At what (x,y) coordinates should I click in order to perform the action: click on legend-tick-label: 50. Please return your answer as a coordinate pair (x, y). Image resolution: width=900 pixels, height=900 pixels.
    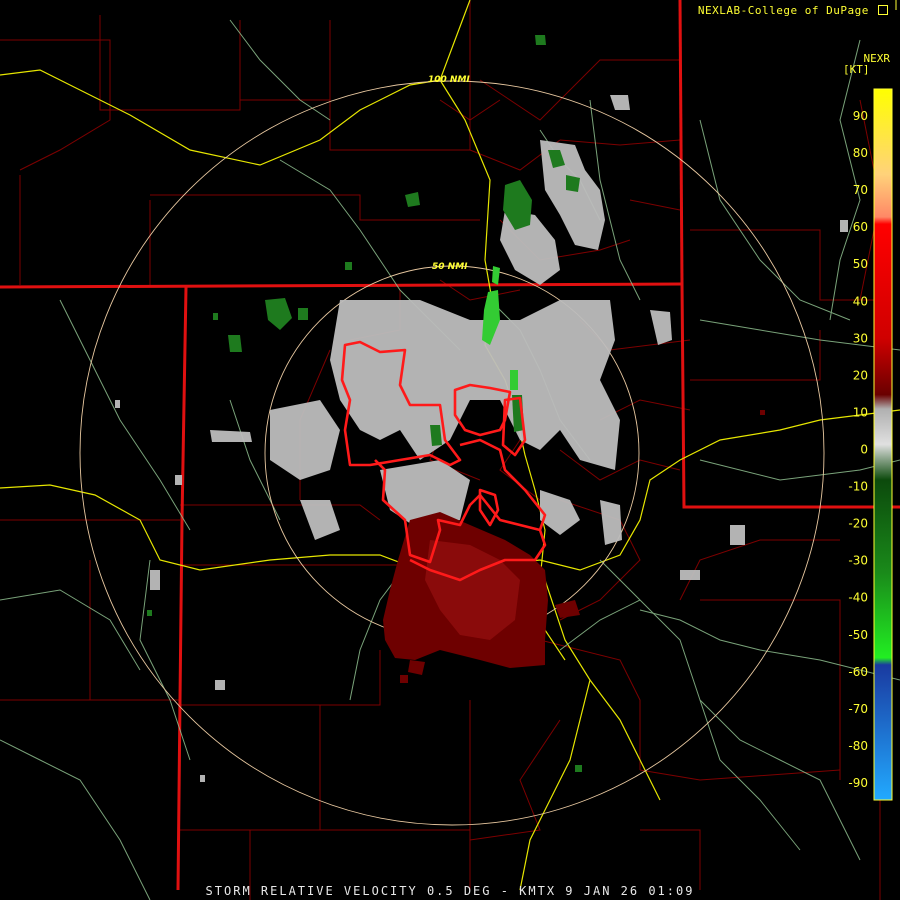
    Looking at the image, I should click on (860, 264).